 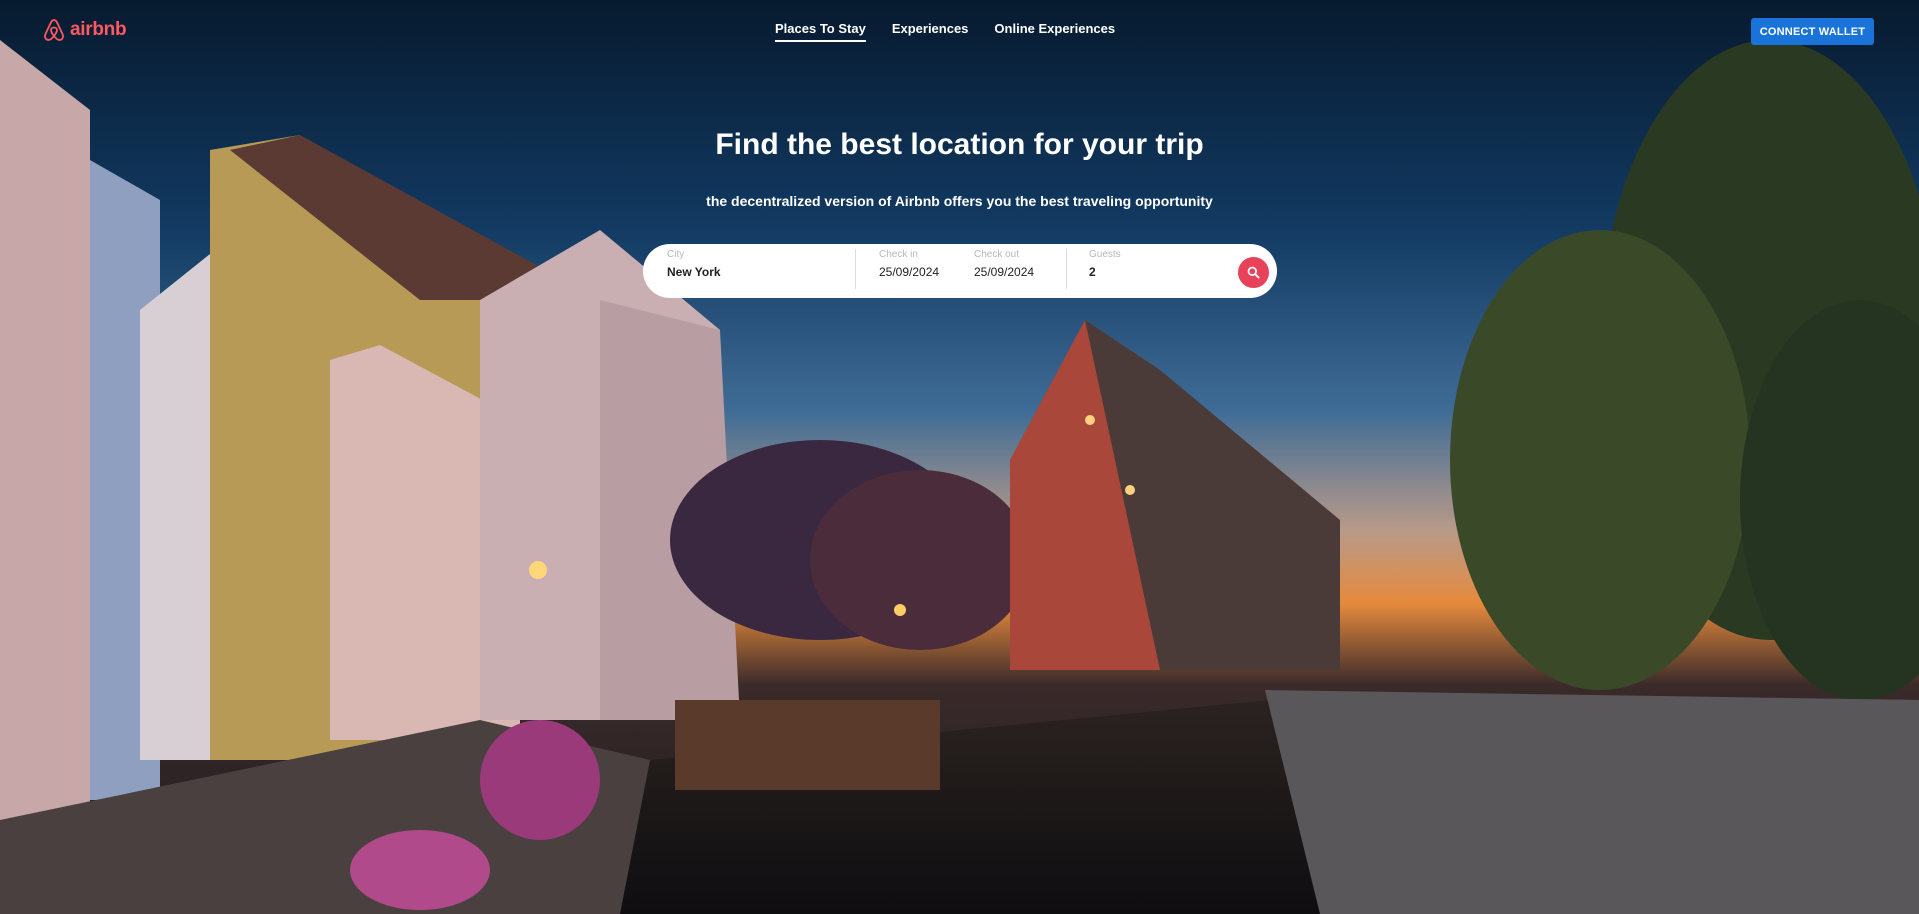 I want to click on city-label: City, so click(x=676, y=254).